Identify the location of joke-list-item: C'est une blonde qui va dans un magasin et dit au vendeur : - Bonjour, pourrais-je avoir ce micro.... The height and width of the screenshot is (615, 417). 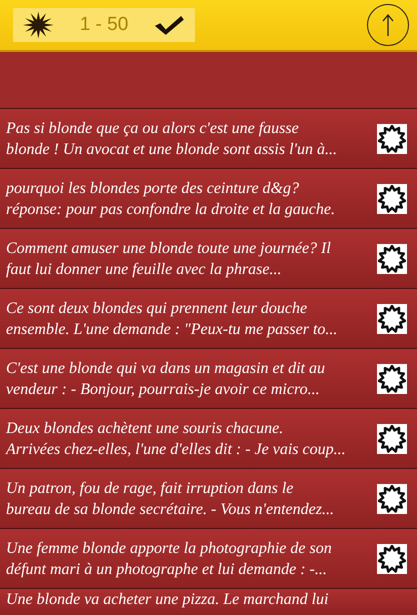
(208, 378).